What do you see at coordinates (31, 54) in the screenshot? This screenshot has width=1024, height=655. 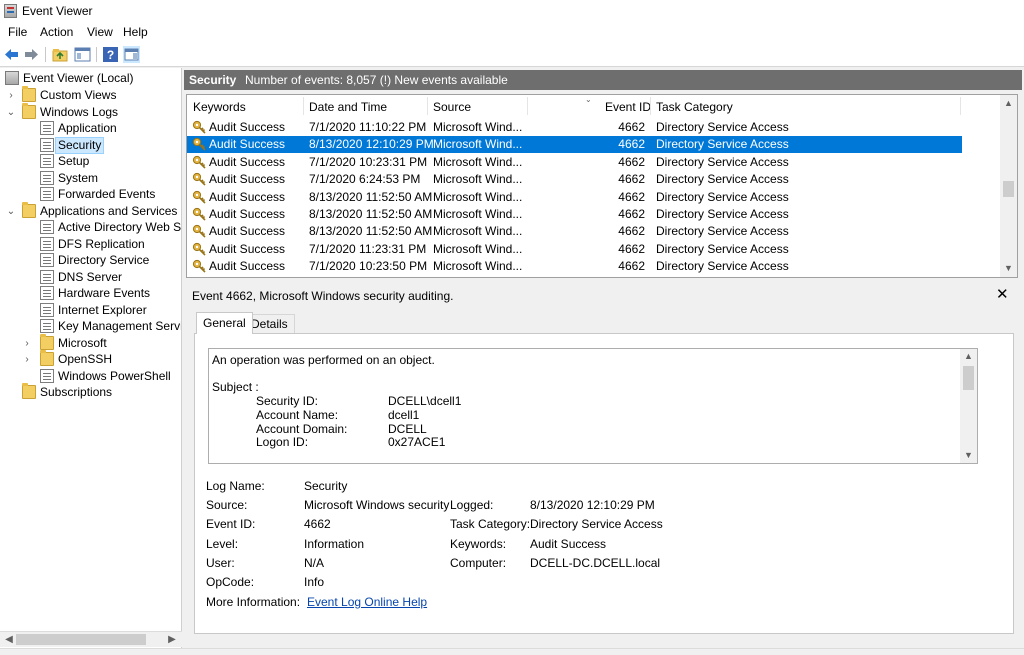 I see `forward-arrow-icon` at bounding box center [31, 54].